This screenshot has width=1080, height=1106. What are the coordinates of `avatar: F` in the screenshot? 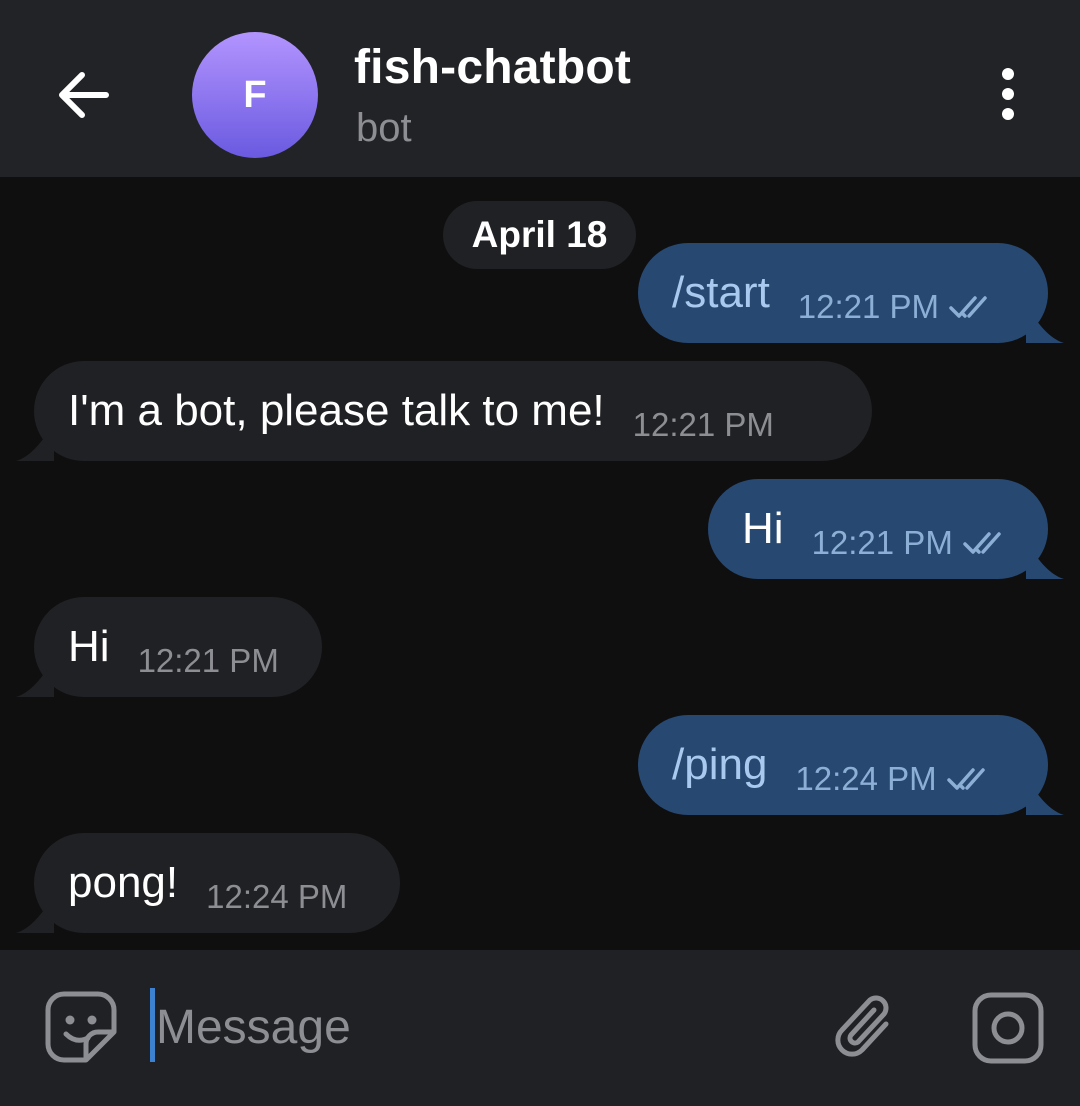 It's located at (255, 95).